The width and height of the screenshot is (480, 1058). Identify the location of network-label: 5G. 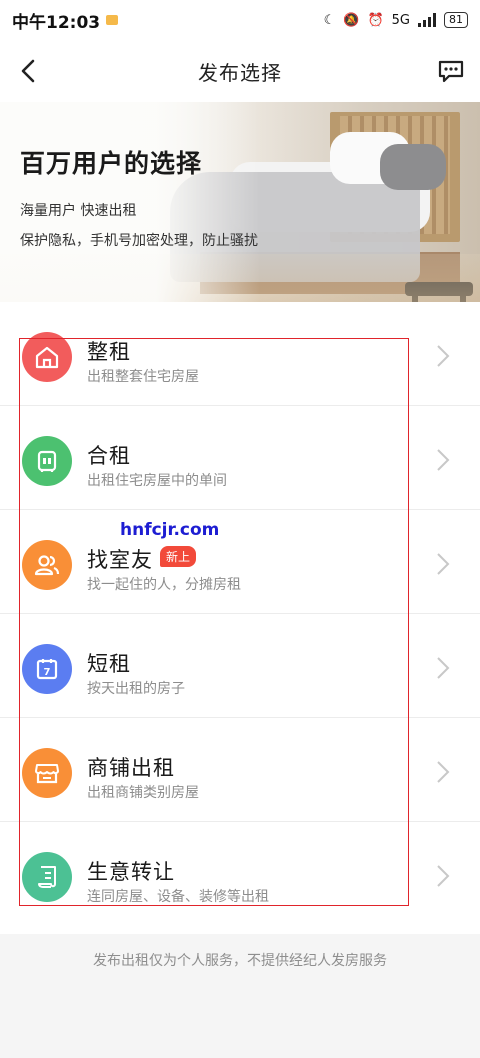
(400, 20).